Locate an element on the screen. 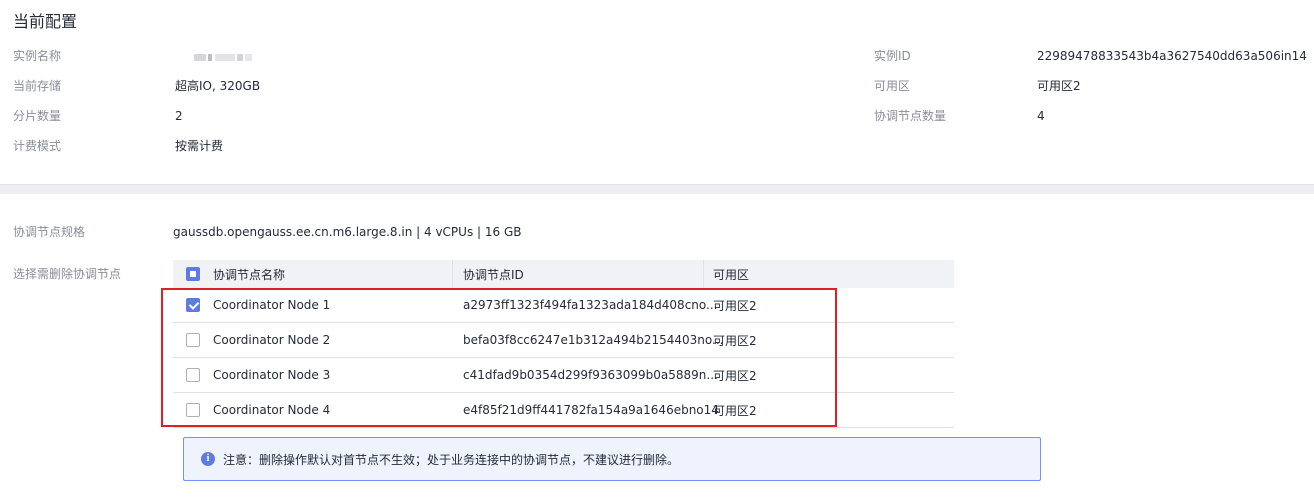  column-header-az: 可用区 is located at coordinates (731, 274).